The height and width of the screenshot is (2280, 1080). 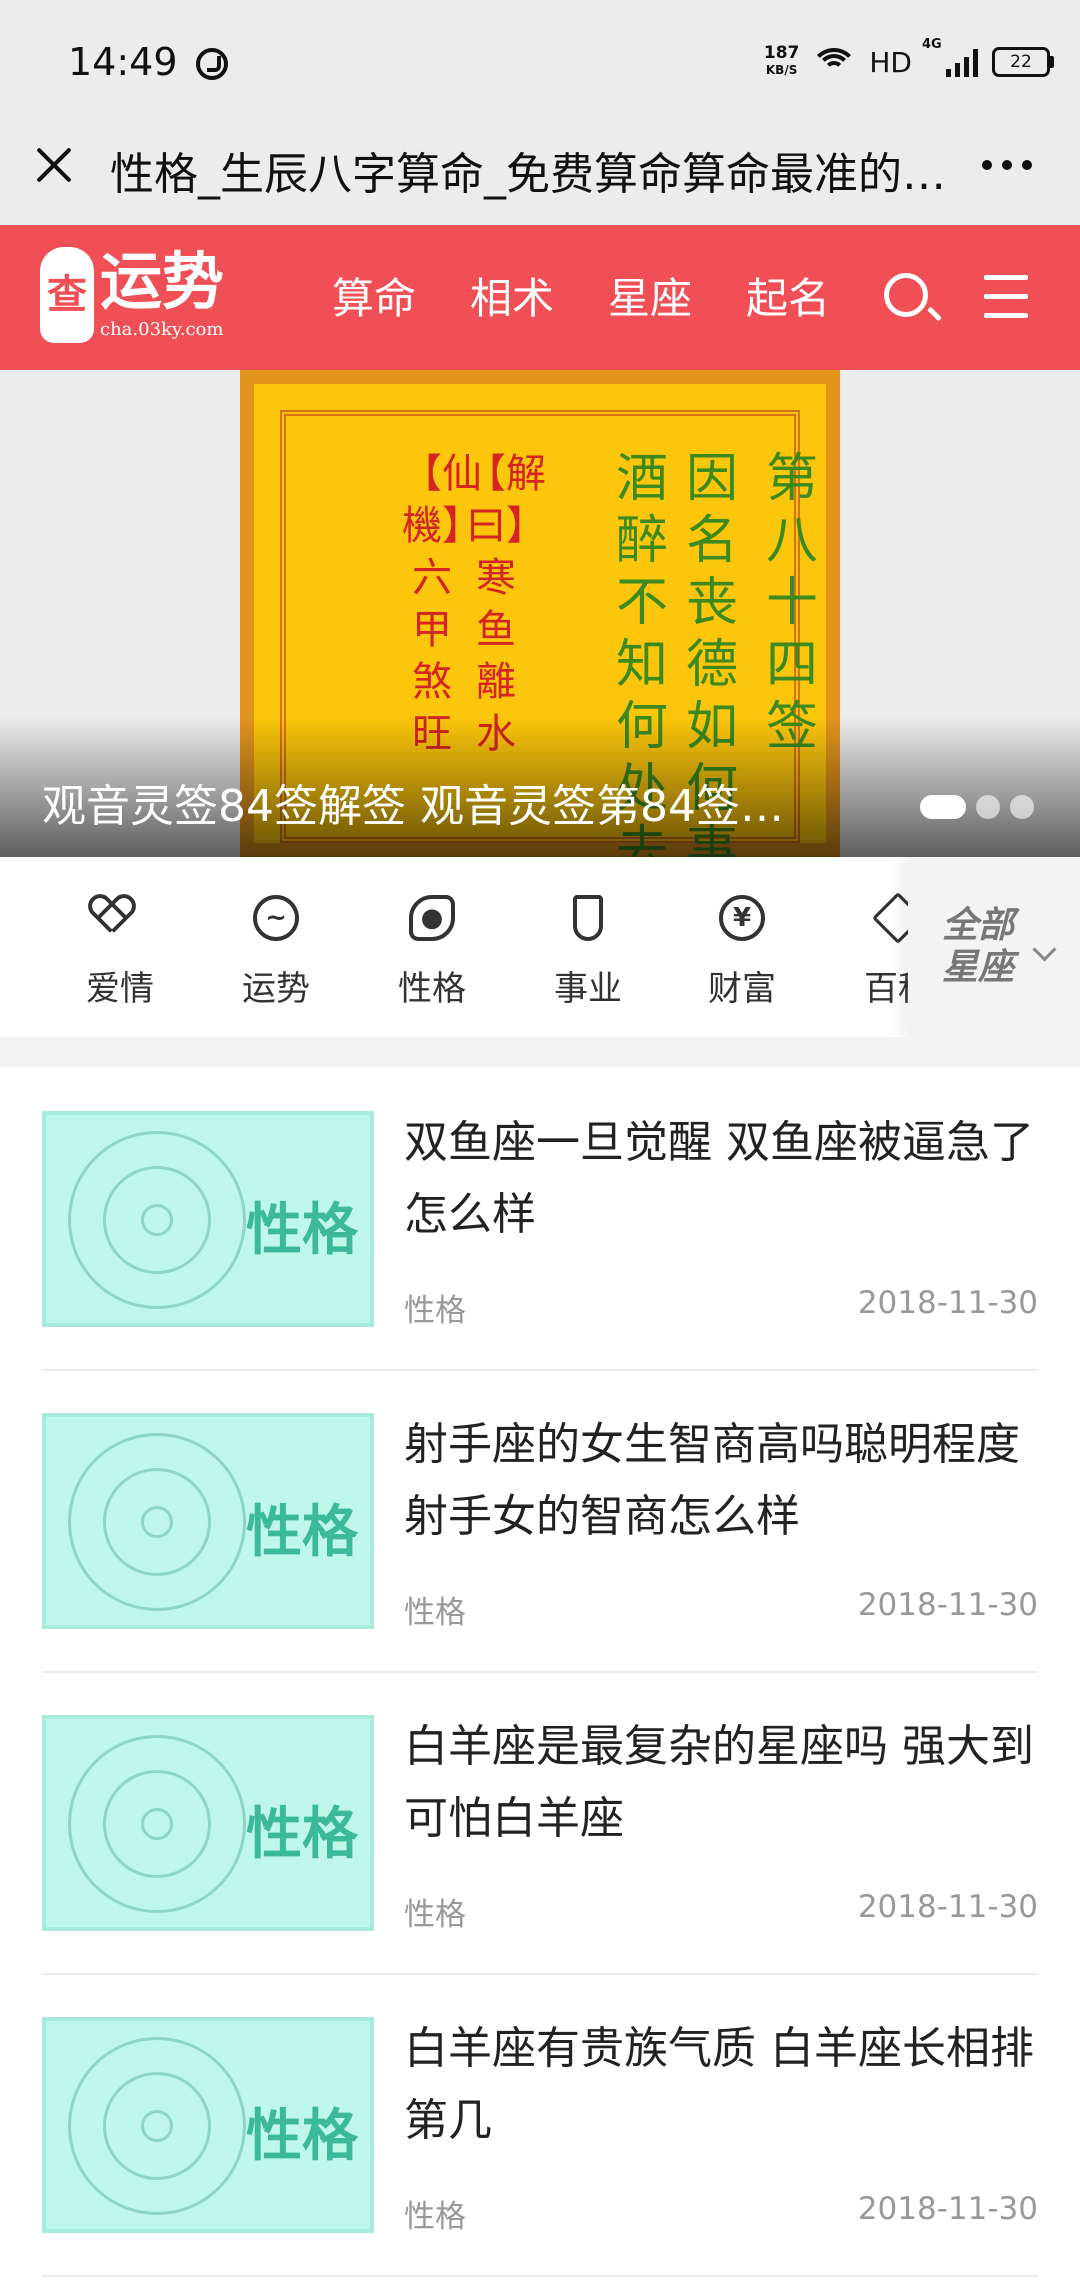 I want to click on article-title: 双鱼座一旦觉醒 双鱼座被逼急了怎么样, so click(x=721, y=1179).